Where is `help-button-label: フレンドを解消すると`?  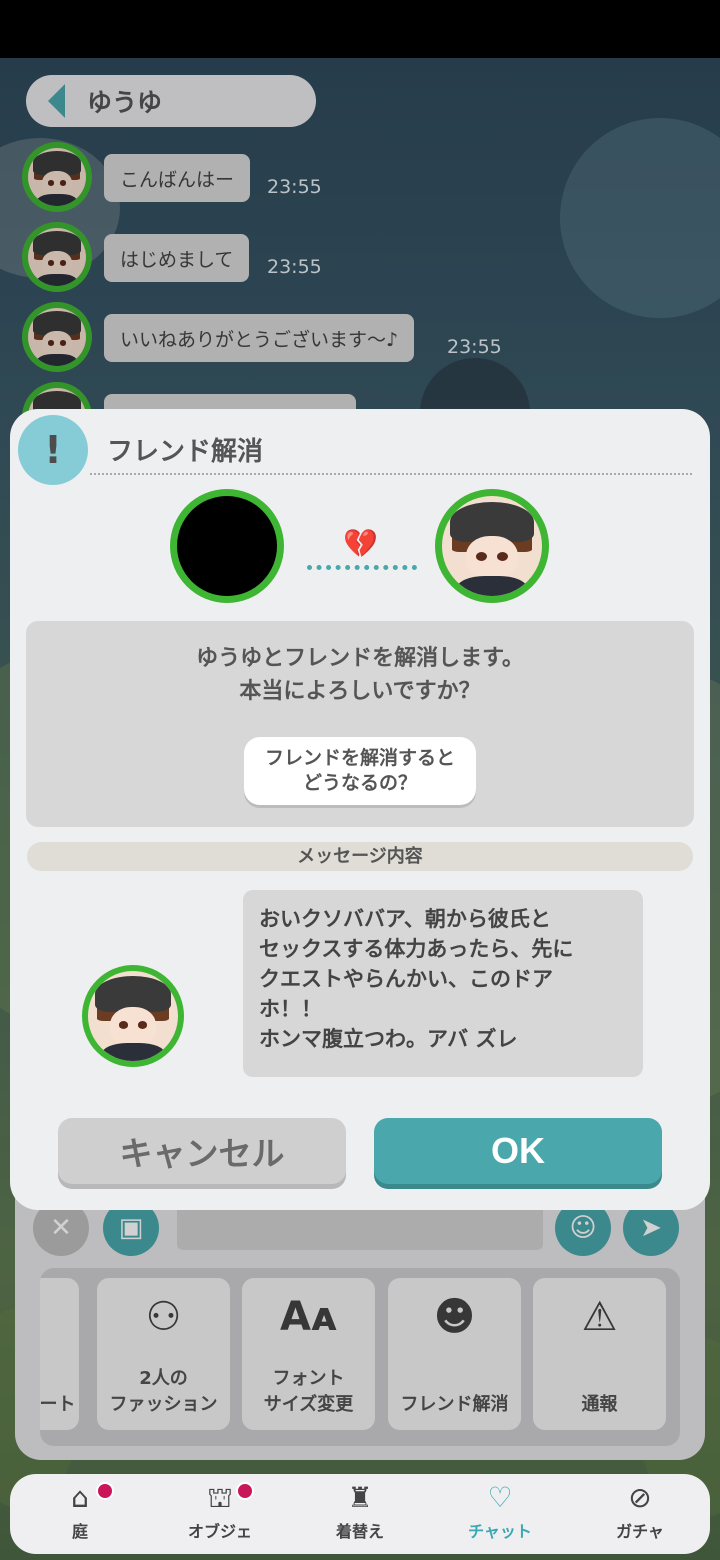 help-button-label: フレンドを解消すると is located at coordinates (359, 758).